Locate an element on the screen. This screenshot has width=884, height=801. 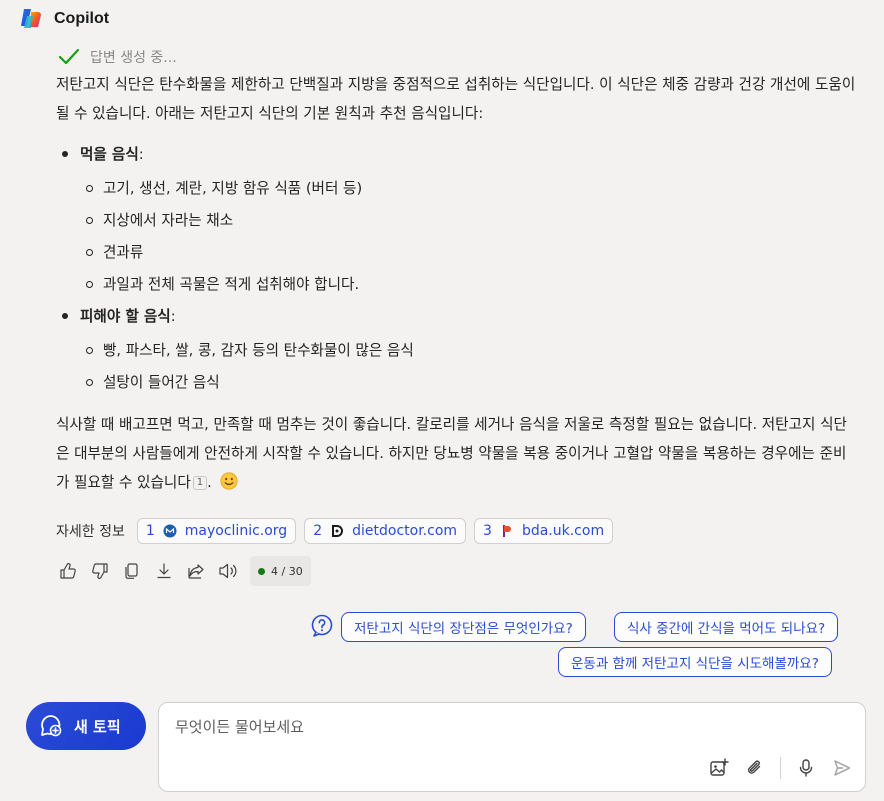
closing-period: . is located at coordinates (209, 482).